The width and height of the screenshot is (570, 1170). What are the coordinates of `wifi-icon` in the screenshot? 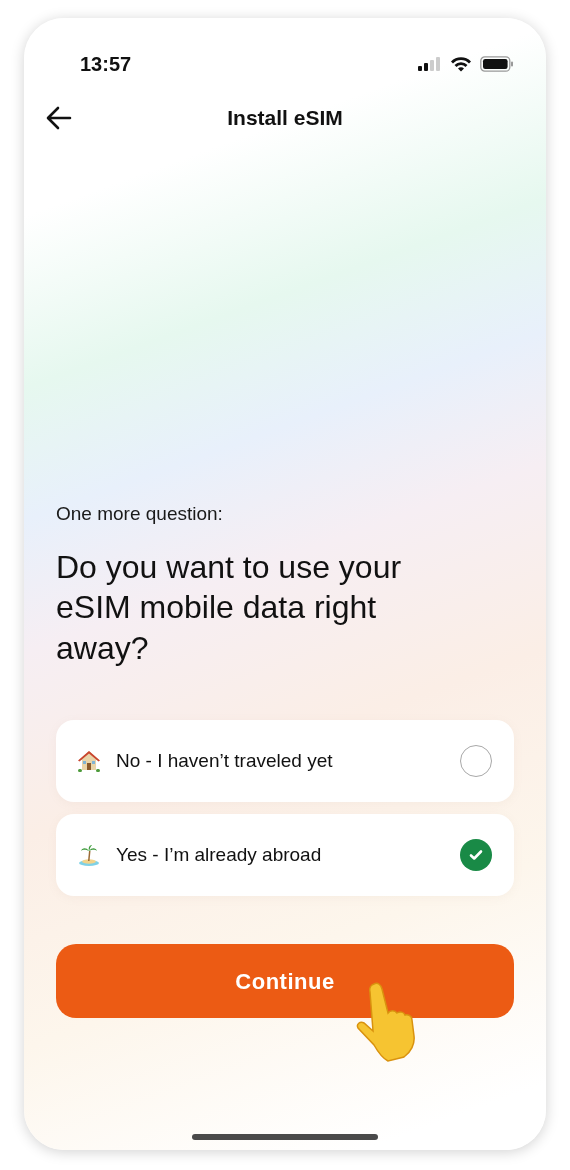 It's located at (461, 64).